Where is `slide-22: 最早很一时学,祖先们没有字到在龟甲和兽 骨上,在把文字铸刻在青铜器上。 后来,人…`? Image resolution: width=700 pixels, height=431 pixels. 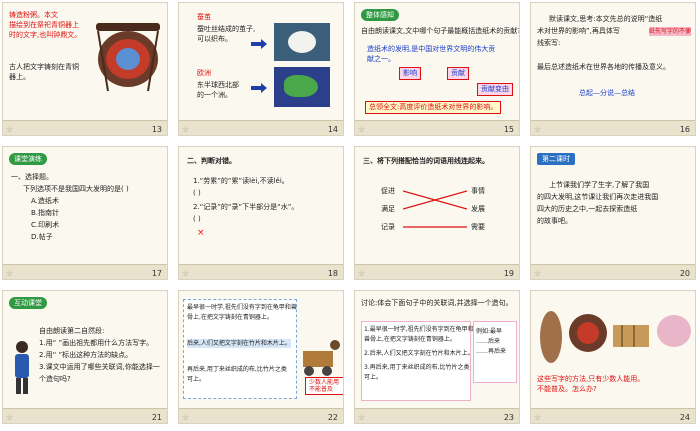
slide-22: 最早很一时学,祖先们没有字到在龟甲和兽 骨上,在把文字铸刻在青铜器上。 后来,人… is located at coordinates (261, 357).